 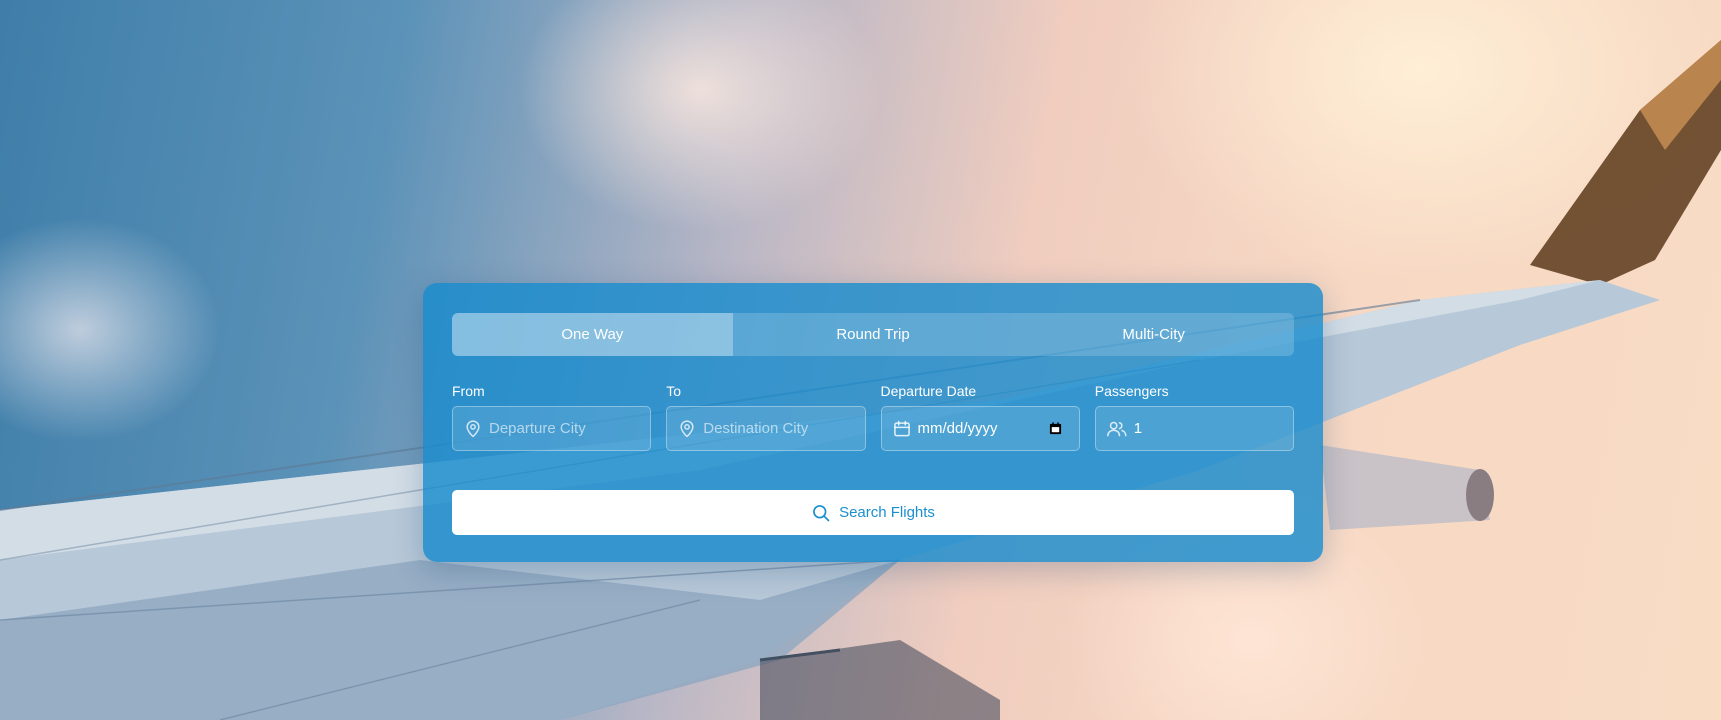 I want to click on to-field: To, so click(x=766, y=416).